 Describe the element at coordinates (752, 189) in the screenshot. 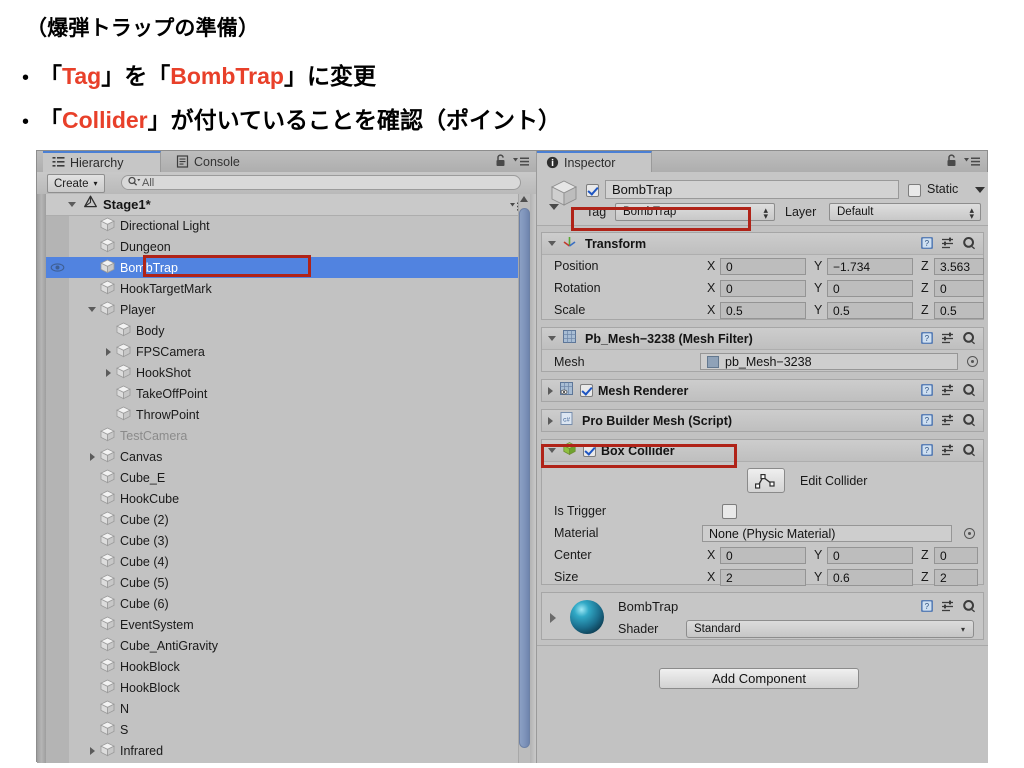

I see `gameobject-name-input: BombTrap` at that location.